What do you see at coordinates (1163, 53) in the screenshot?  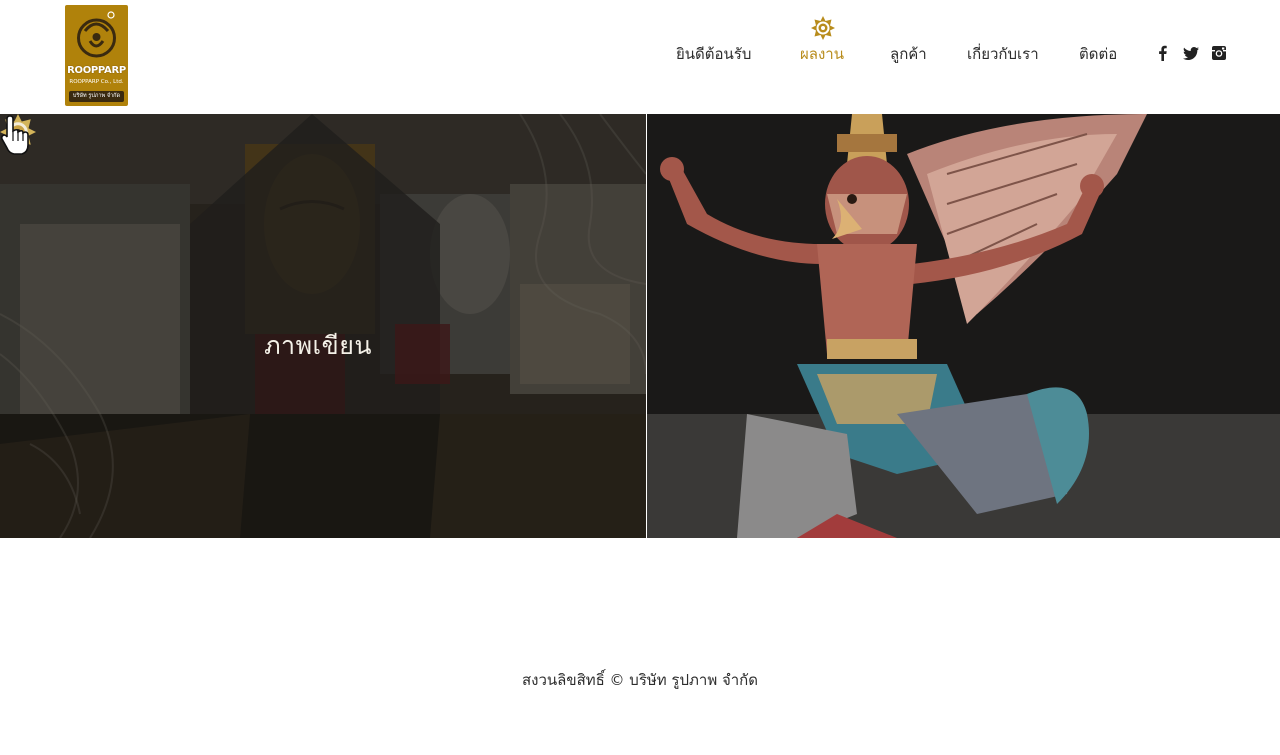 I see `facebook-icon` at bounding box center [1163, 53].